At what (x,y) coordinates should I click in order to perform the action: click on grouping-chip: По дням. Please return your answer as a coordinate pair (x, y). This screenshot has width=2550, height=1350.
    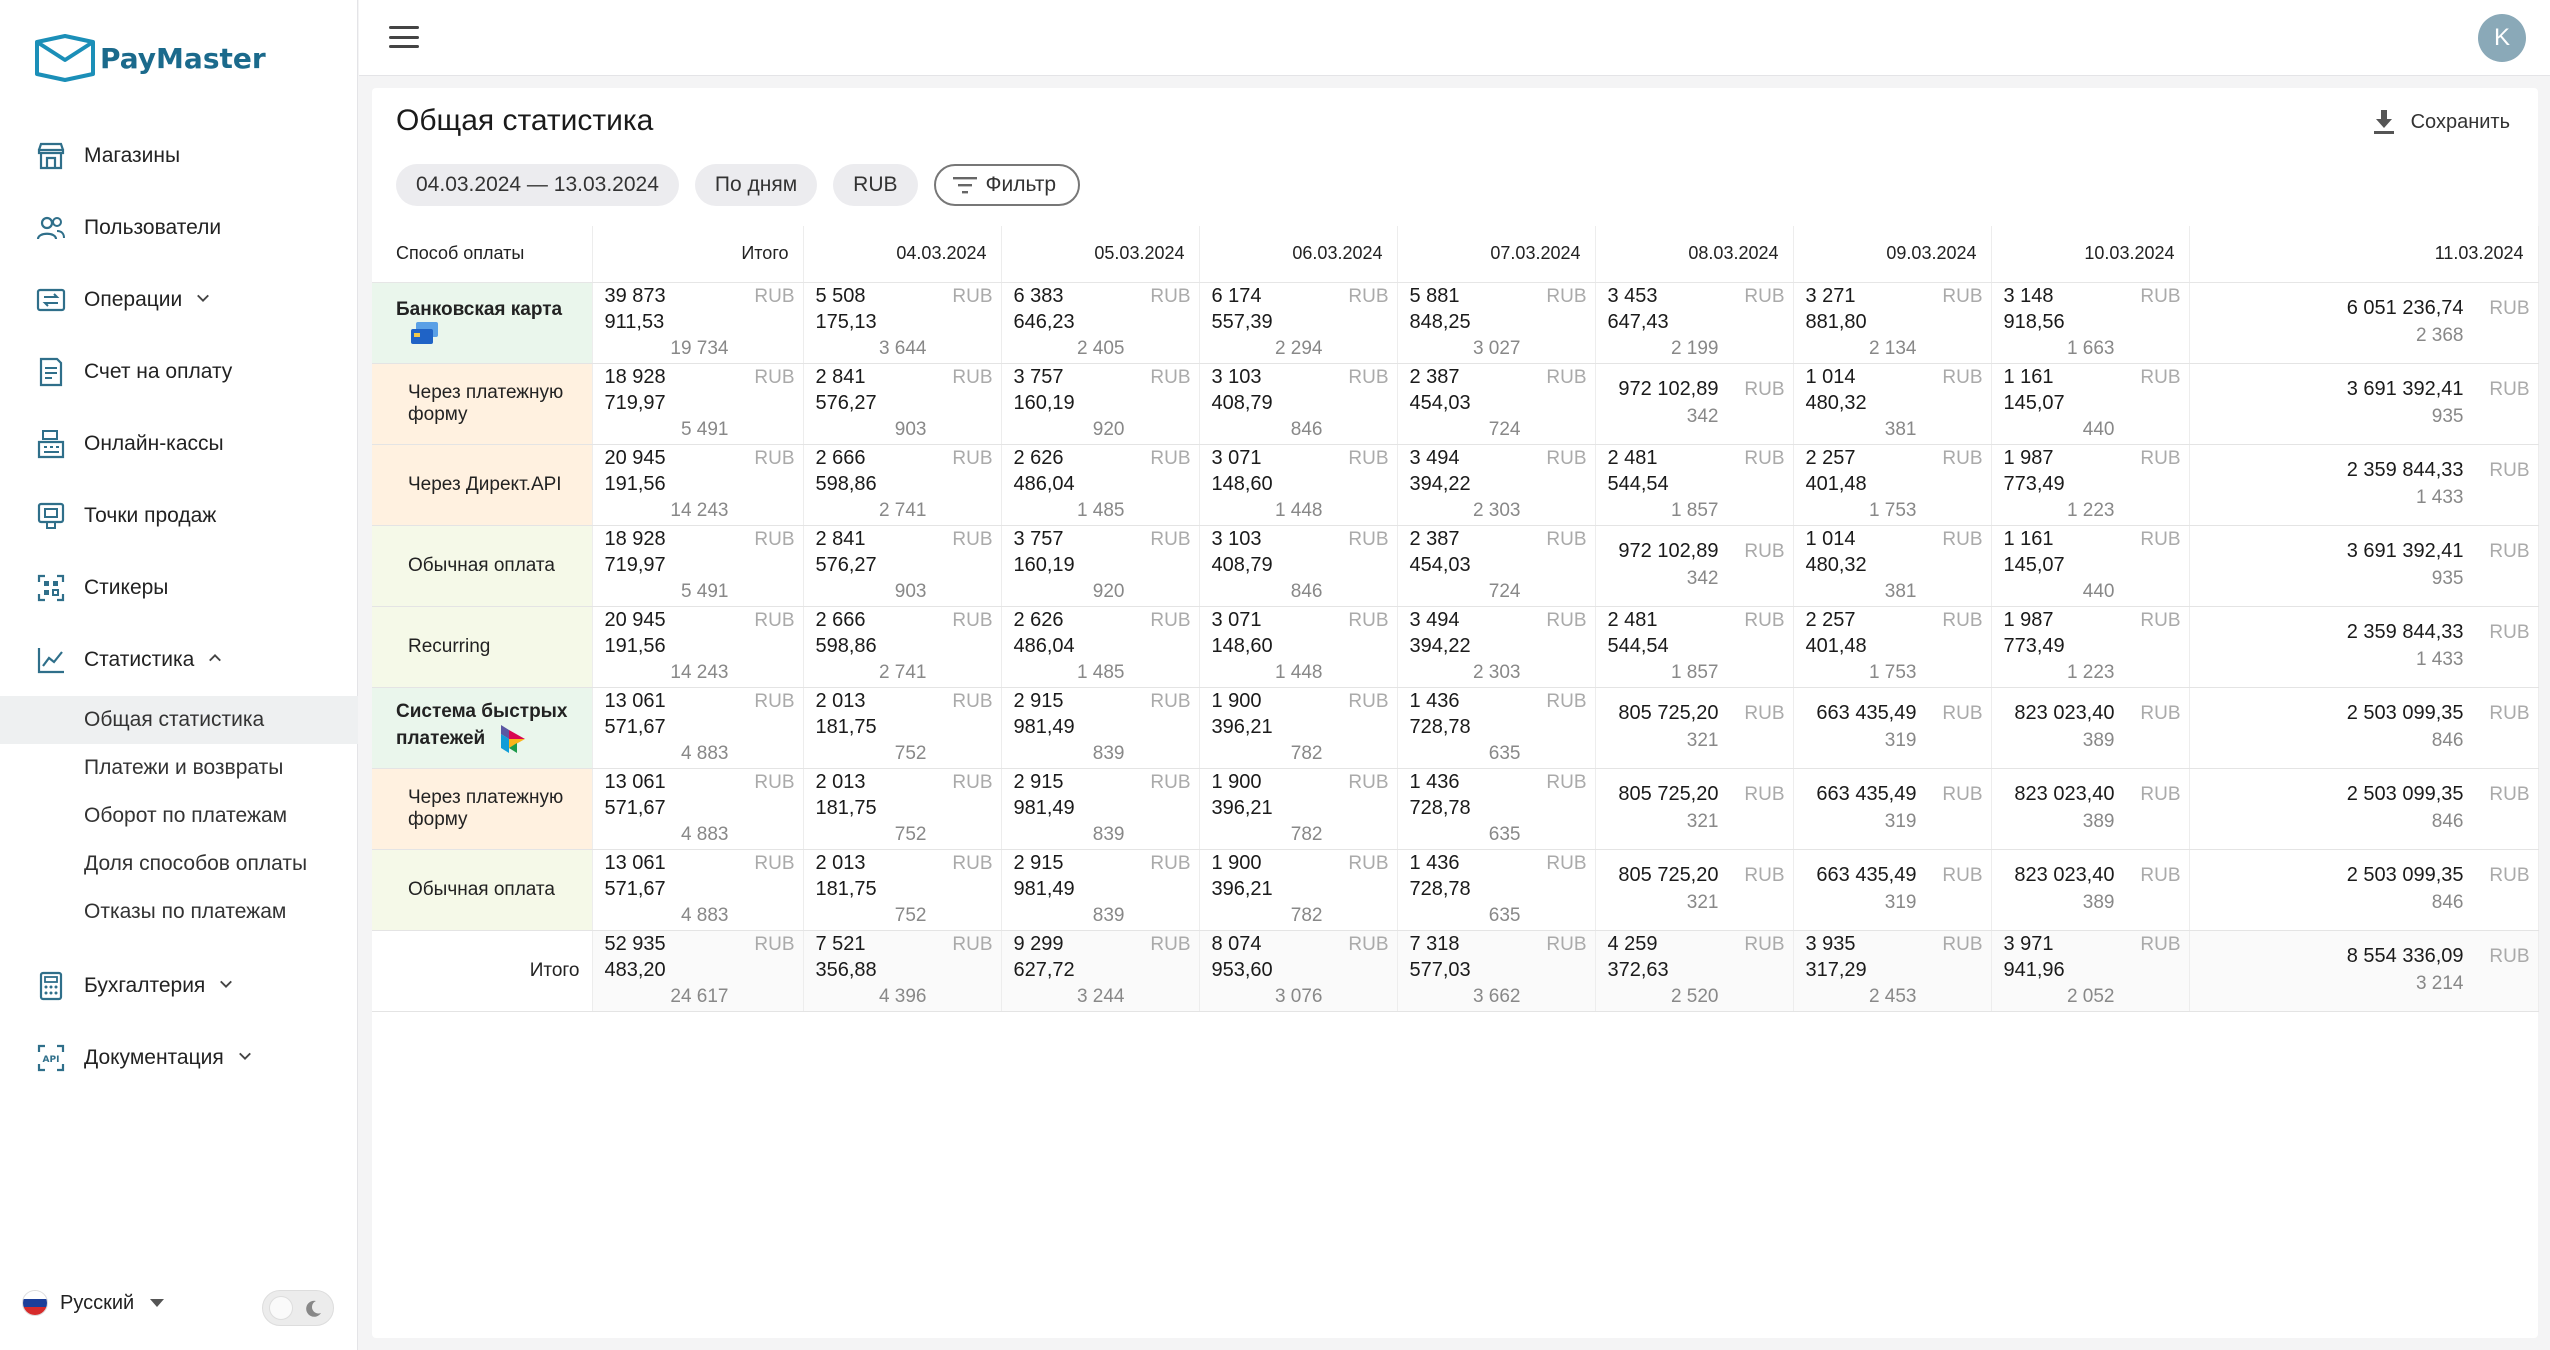
    Looking at the image, I should click on (756, 185).